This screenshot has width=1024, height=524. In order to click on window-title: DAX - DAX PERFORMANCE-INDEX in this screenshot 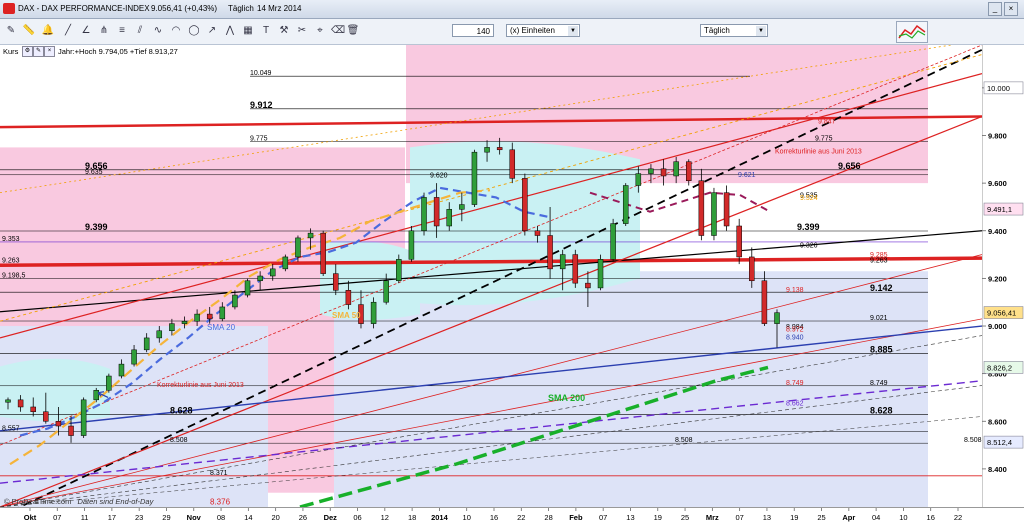, I will do `click(84, 8)`.